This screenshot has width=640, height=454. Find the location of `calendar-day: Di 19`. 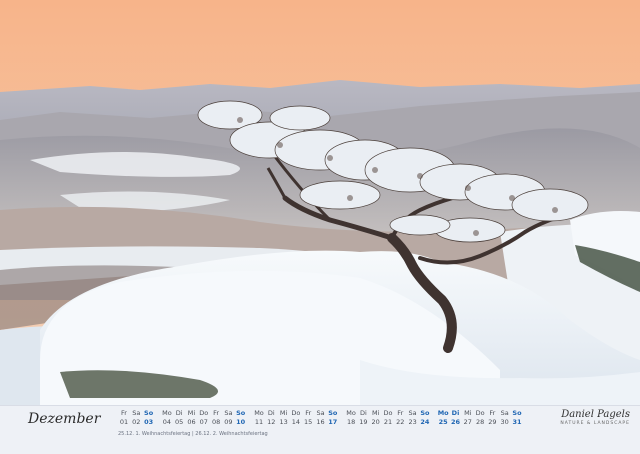

calendar-day: Di 19 is located at coordinates (363, 418).